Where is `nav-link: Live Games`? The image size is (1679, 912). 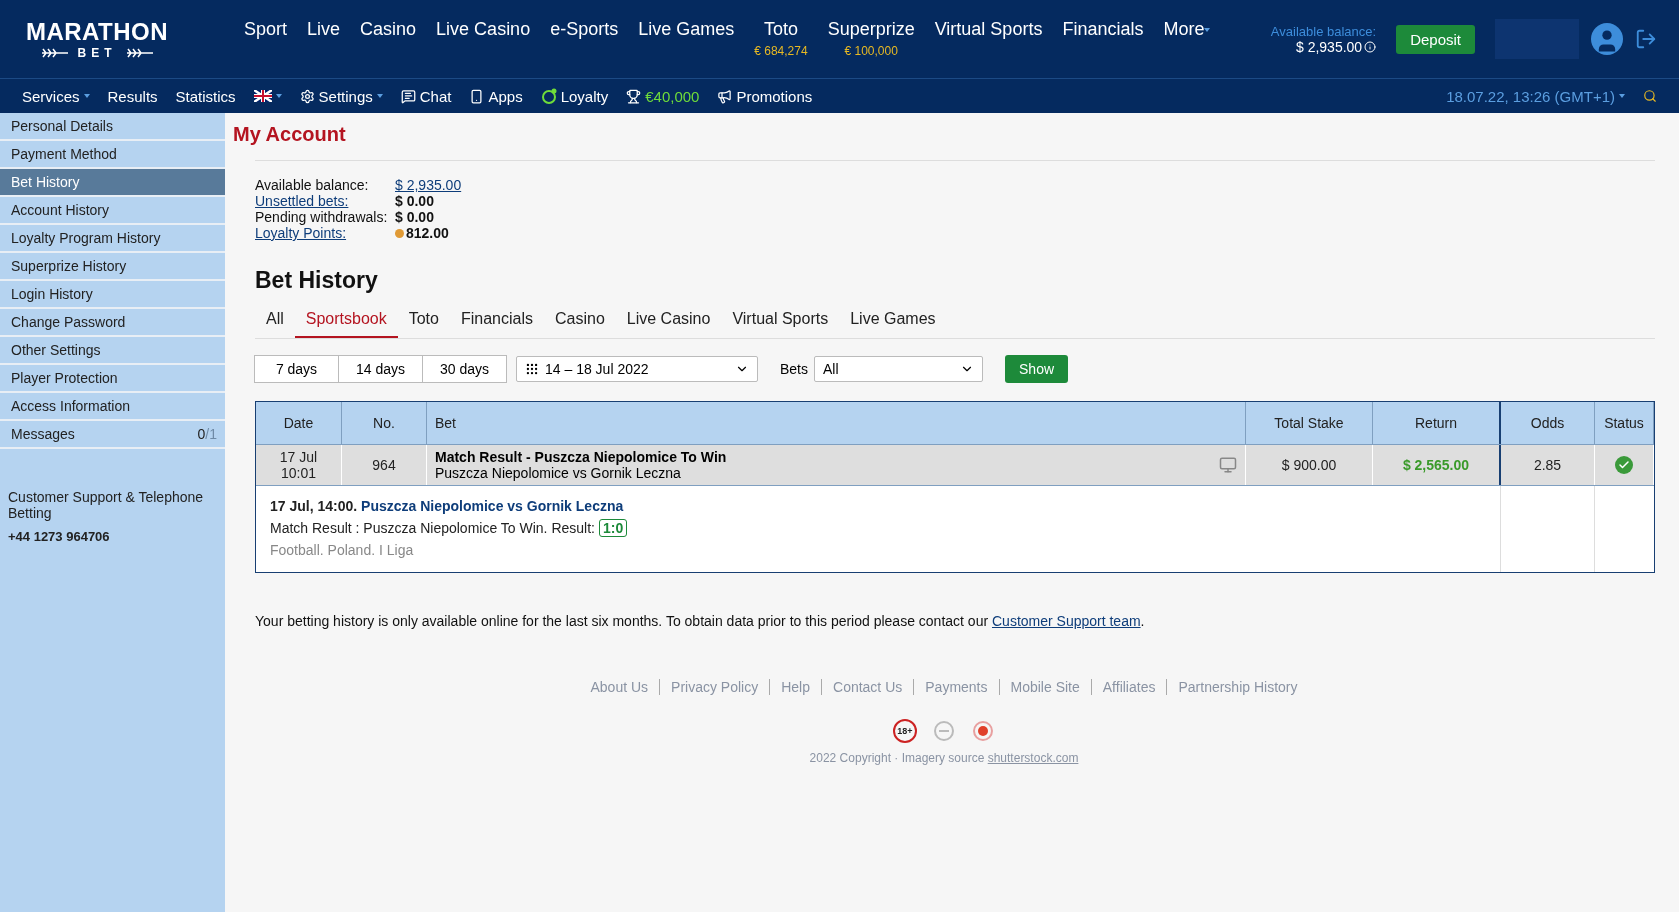 nav-link: Live Games is located at coordinates (686, 29).